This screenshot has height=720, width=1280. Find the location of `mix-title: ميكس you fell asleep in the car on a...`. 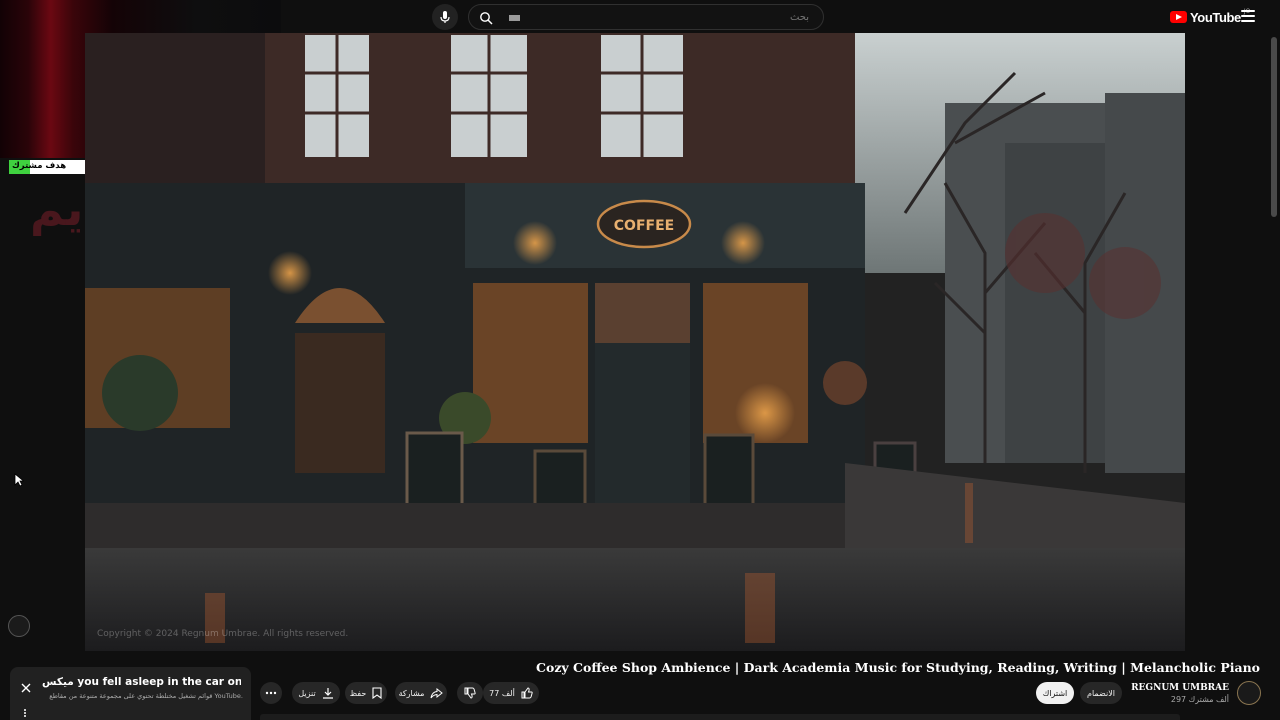

mix-title: ميكس you fell asleep in the car on a... is located at coordinates (141, 682).